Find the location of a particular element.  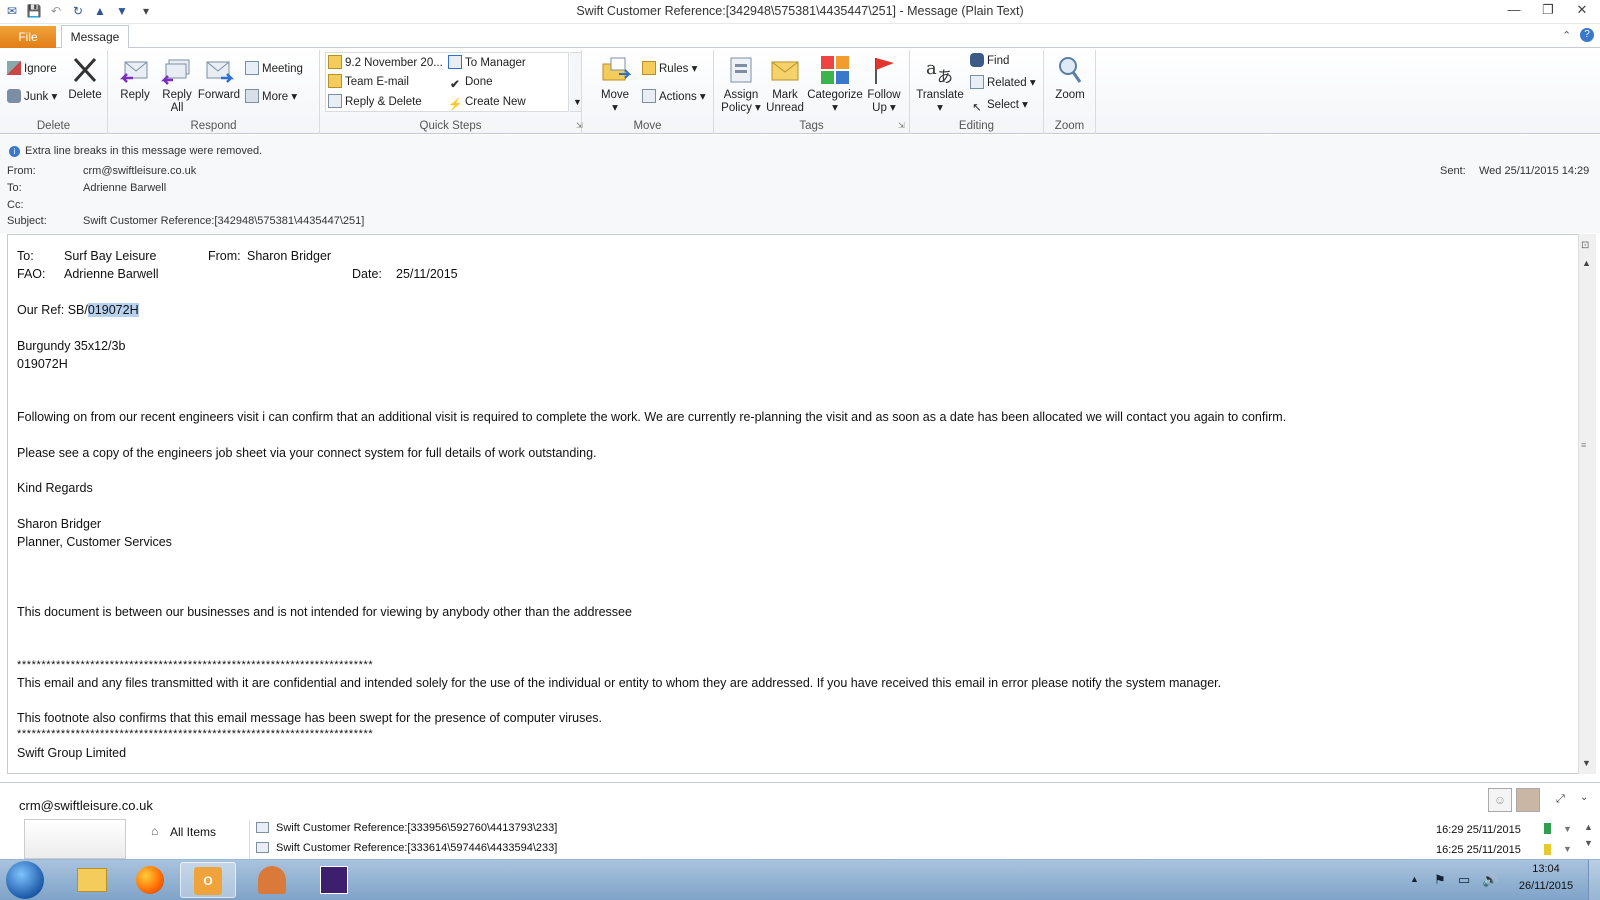

sent-value: Wed 25/11/2015 14:29 is located at coordinates (1534, 171).